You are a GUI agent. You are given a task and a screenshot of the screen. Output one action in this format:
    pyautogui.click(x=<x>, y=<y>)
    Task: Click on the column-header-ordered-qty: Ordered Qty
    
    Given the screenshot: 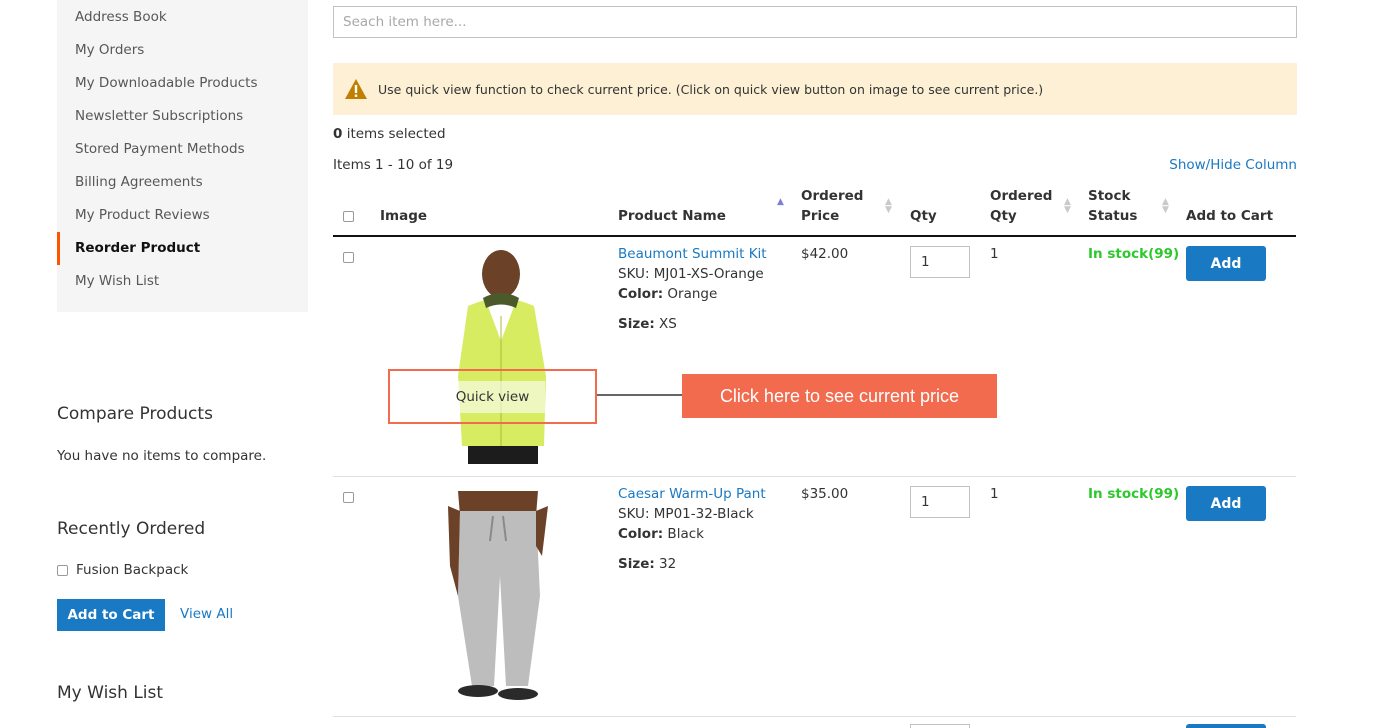 What is the action you would take?
    pyautogui.click(x=1021, y=206)
    